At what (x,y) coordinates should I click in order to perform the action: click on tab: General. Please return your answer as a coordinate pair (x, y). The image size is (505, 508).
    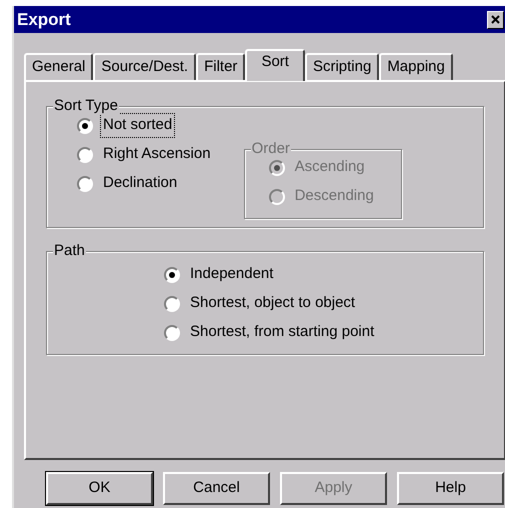
    Looking at the image, I should click on (59, 66).